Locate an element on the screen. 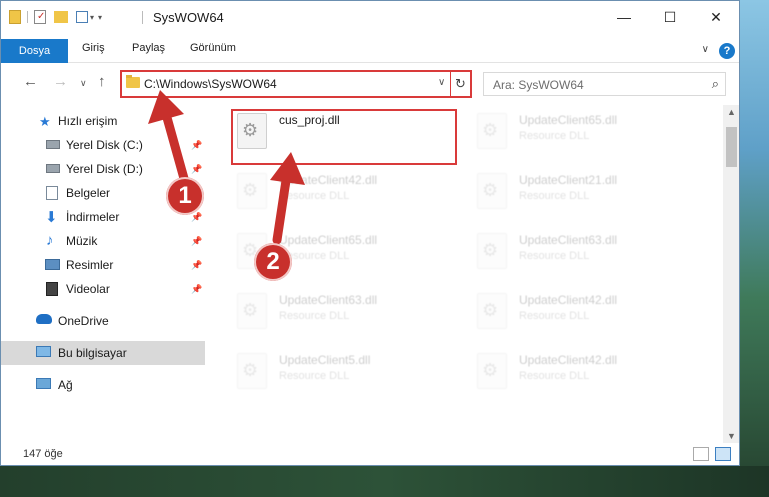  step-1-badge: 1 is located at coordinates (185, 196).